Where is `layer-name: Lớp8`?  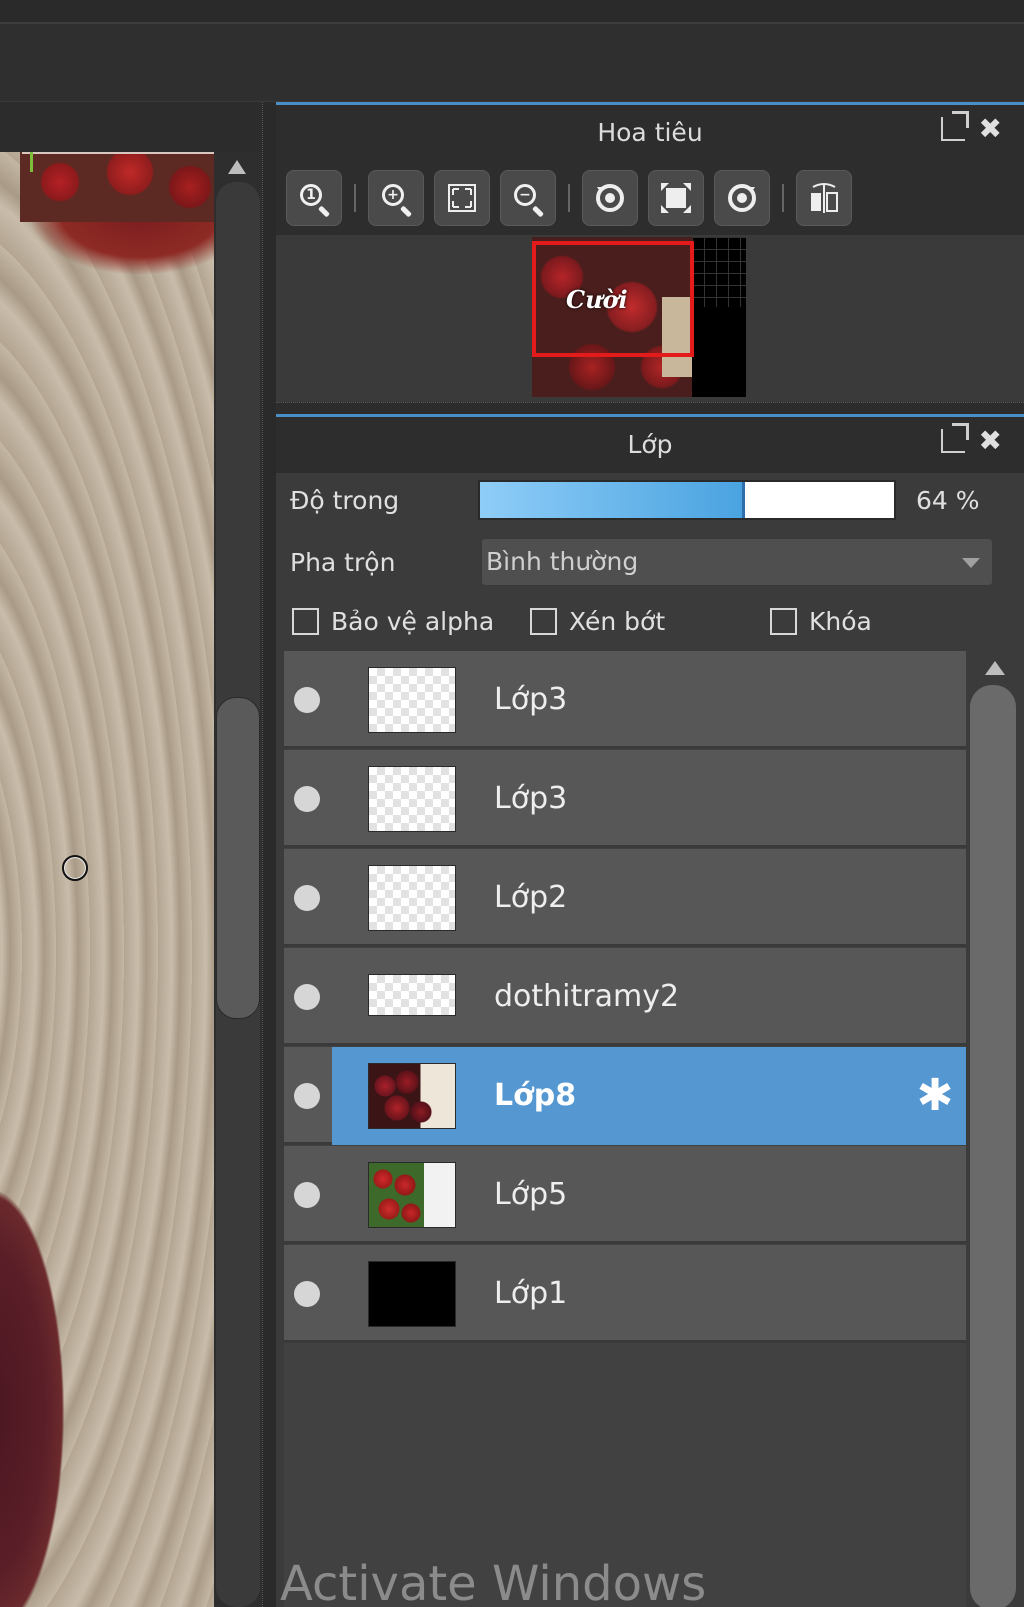 layer-name: Lớp8 is located at coordinates (535, 1095).